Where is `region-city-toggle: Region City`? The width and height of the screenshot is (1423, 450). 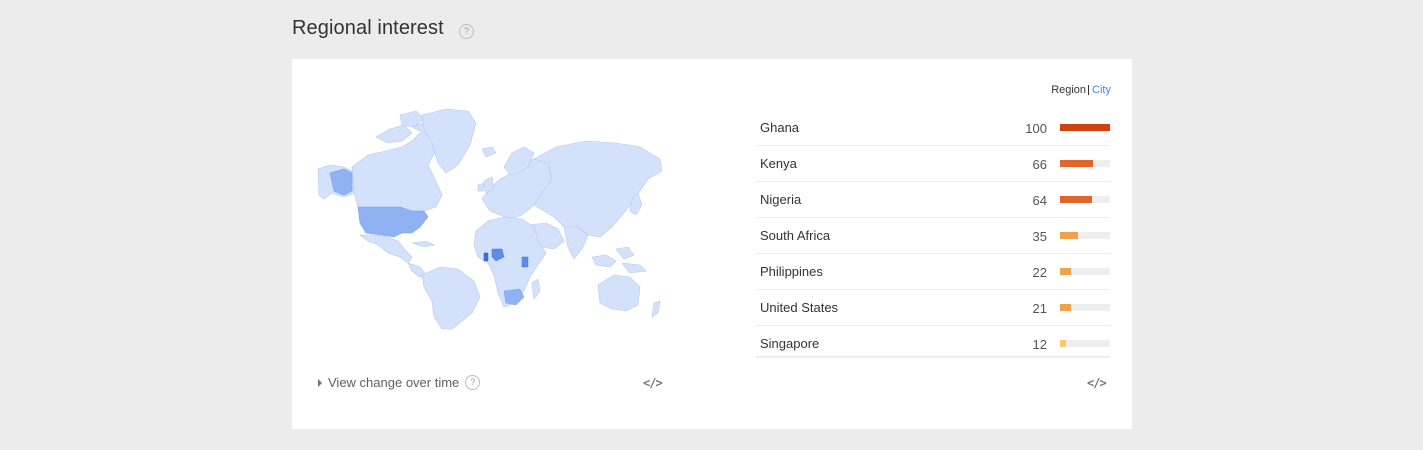
region-city-toggle: Region City is located at coordinates (1081, 90).